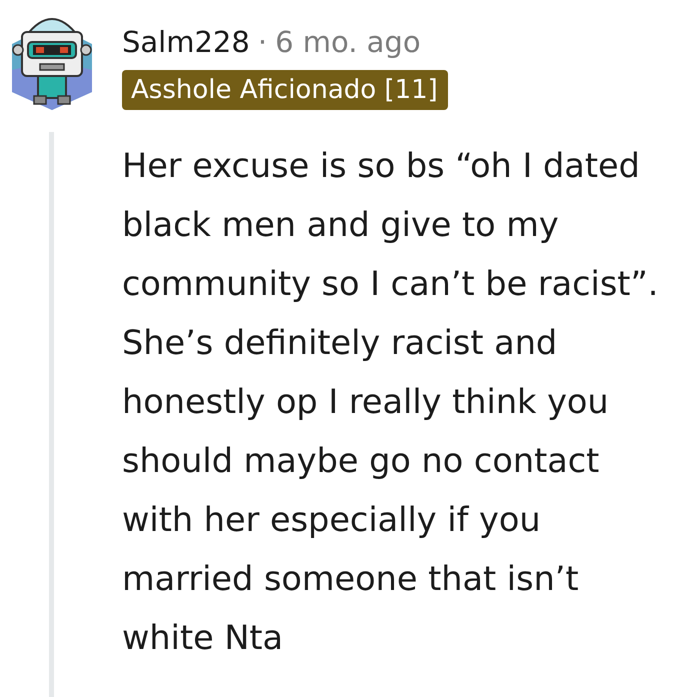 The image size is (700, 697). I want to click on timestamp: 6 mo. ago, so click(348, 42).